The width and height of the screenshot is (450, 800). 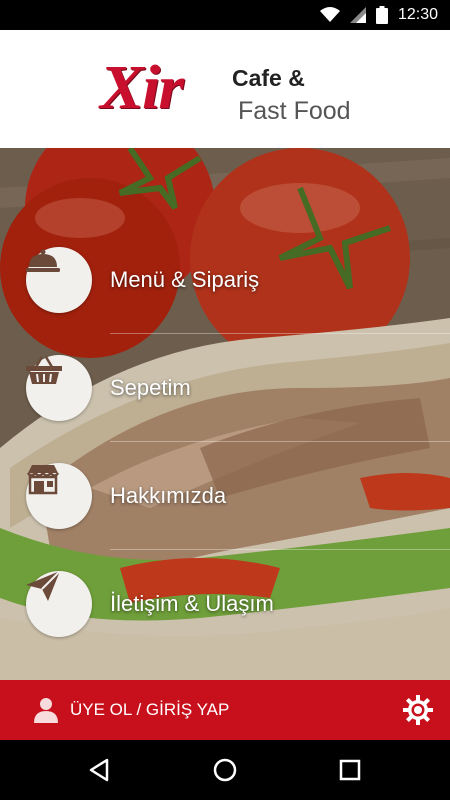 I want to click on gear-icon, so click(x=418, y=710).